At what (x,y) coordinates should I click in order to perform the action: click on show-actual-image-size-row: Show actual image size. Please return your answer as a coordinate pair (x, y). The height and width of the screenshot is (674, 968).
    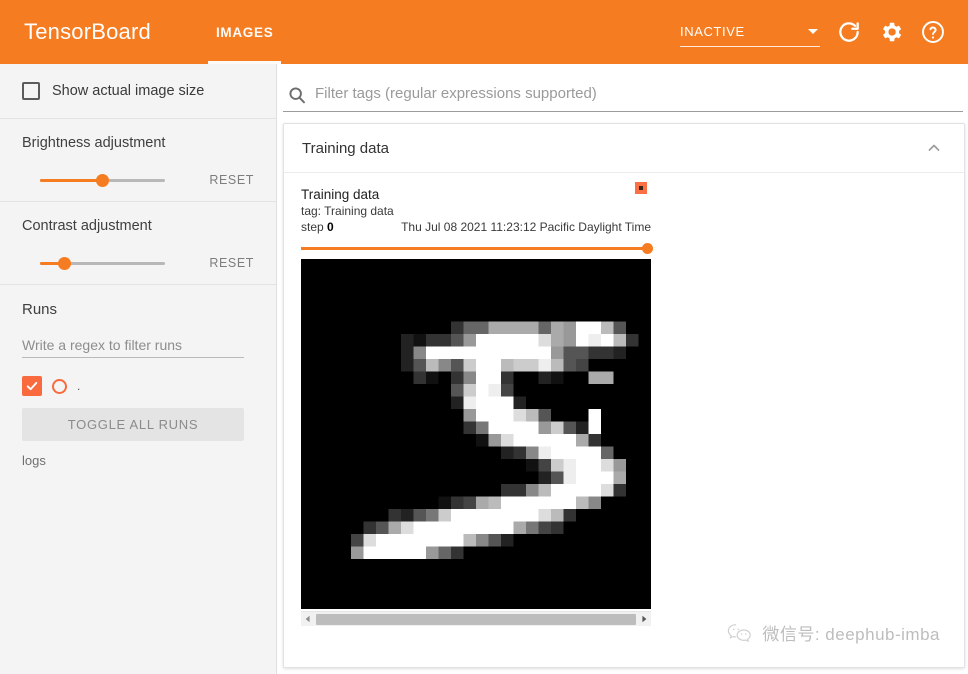
    Looking at the image, I should click on (138, 91).